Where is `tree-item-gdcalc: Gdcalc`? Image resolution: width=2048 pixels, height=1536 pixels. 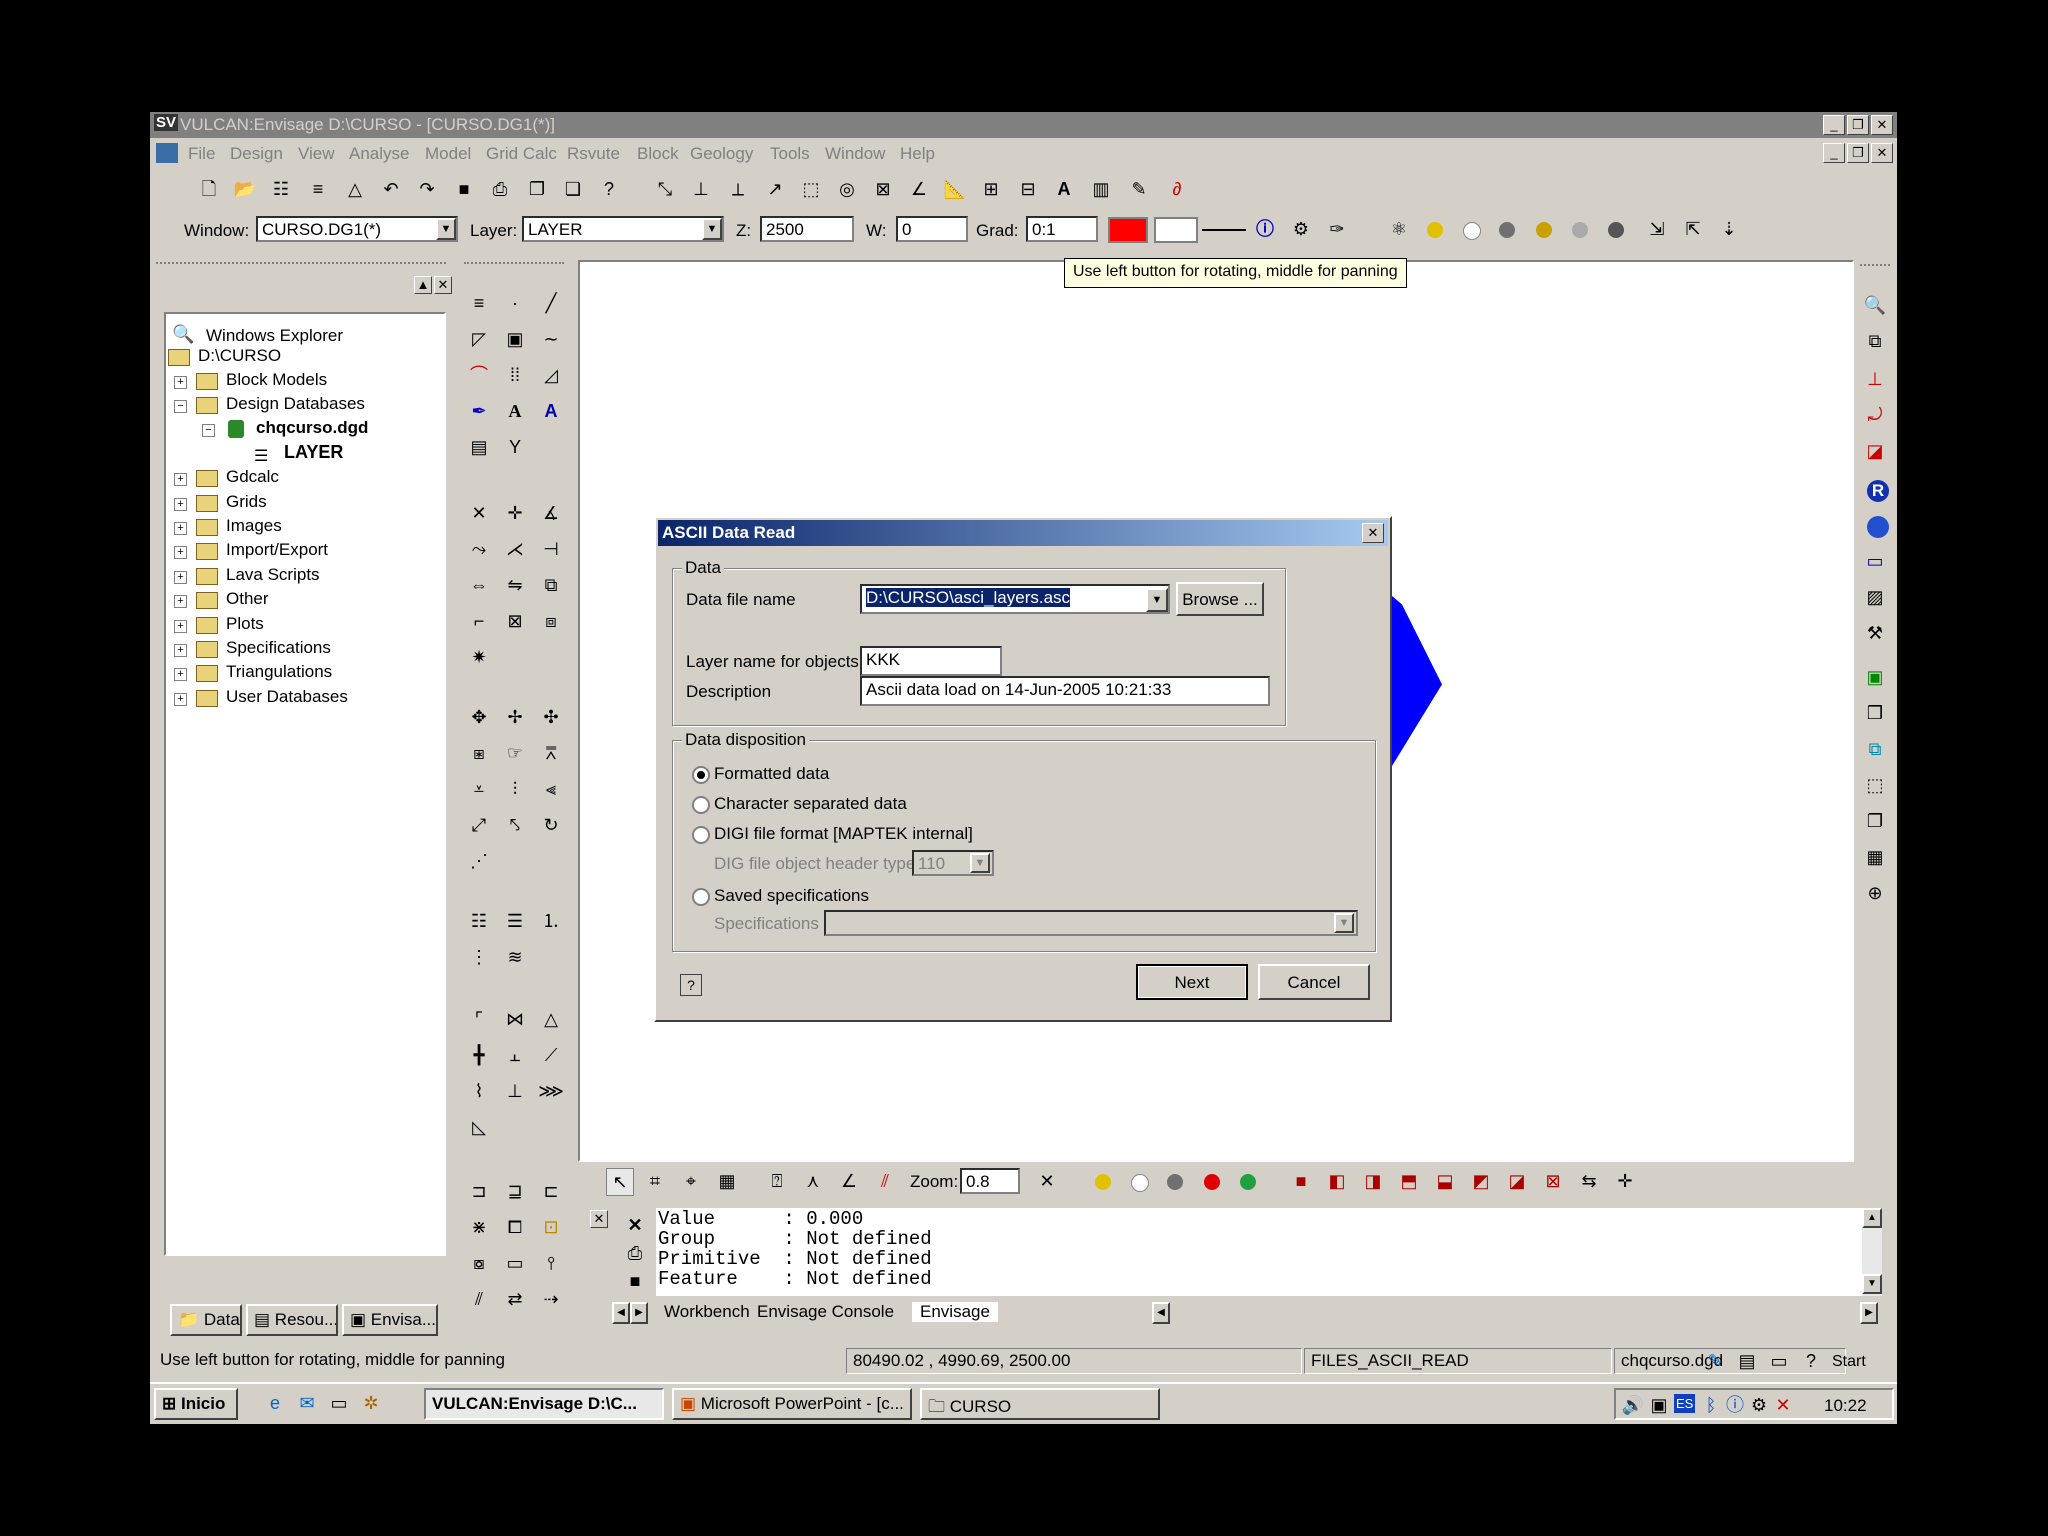 tree-item-gdcalc: Gdcalc is located at coordinates (252, 477).